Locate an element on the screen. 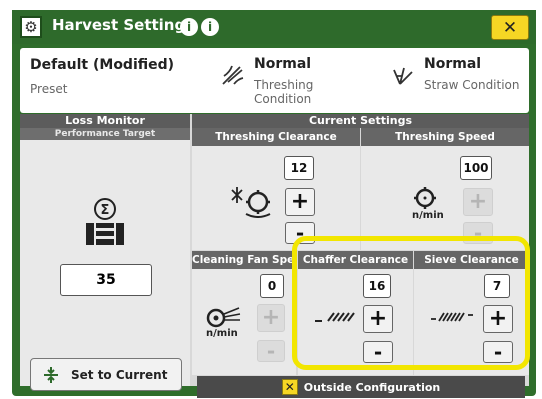 The height and width of the screenshot is (399, 542). outside-configuration-indicator: ✕ Outside Configuration is located at coordinates (361, 387).